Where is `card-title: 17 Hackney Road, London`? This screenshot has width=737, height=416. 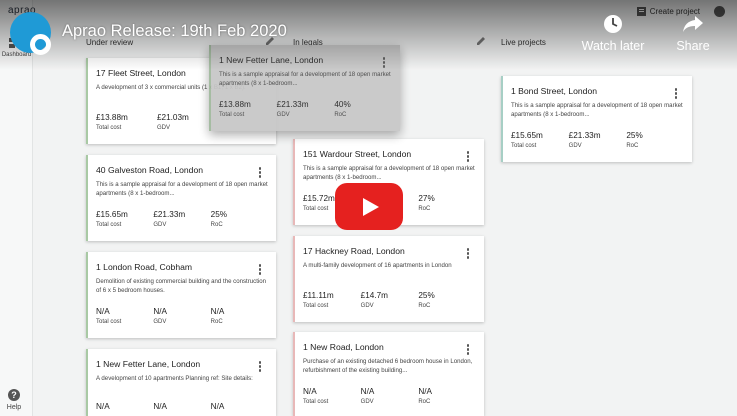 card-title: 17 Hackney Road, London is located at coordinates (354, 251).